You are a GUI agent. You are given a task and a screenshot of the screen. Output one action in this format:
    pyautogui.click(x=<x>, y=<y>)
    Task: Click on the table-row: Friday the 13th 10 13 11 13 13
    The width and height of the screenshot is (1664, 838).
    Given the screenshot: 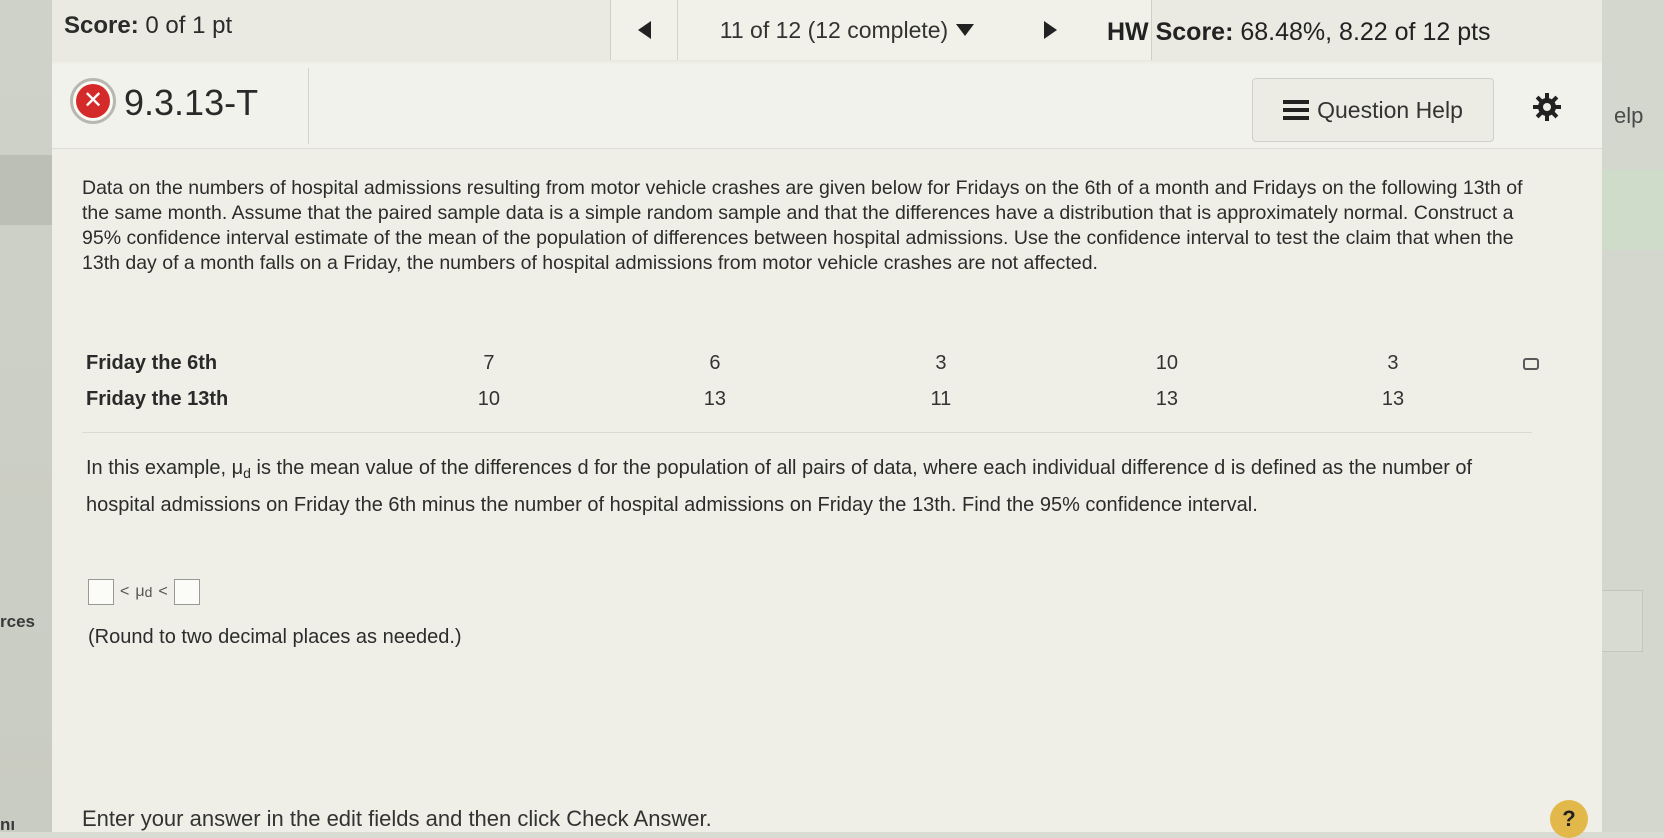 What is the action you would take?
    pyautogui.click(x=796, y=399)
    